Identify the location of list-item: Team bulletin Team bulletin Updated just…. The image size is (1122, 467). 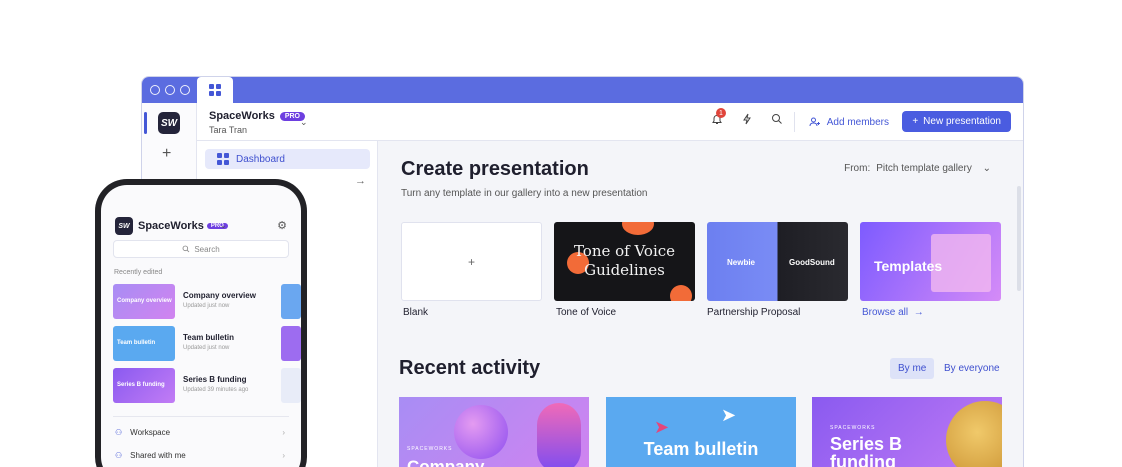
(207, 343).